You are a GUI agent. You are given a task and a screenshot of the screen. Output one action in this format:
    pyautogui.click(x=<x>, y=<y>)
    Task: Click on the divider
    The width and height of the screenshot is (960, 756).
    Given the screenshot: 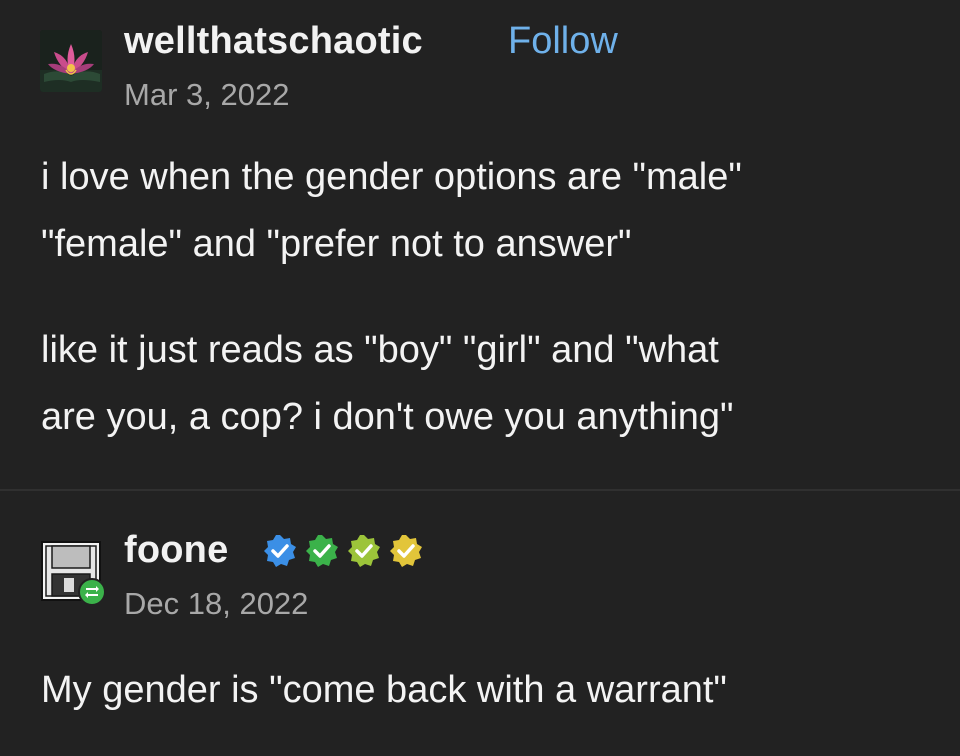 What is the action you would take?
    pyautogui.click(x=480, y=490)
    